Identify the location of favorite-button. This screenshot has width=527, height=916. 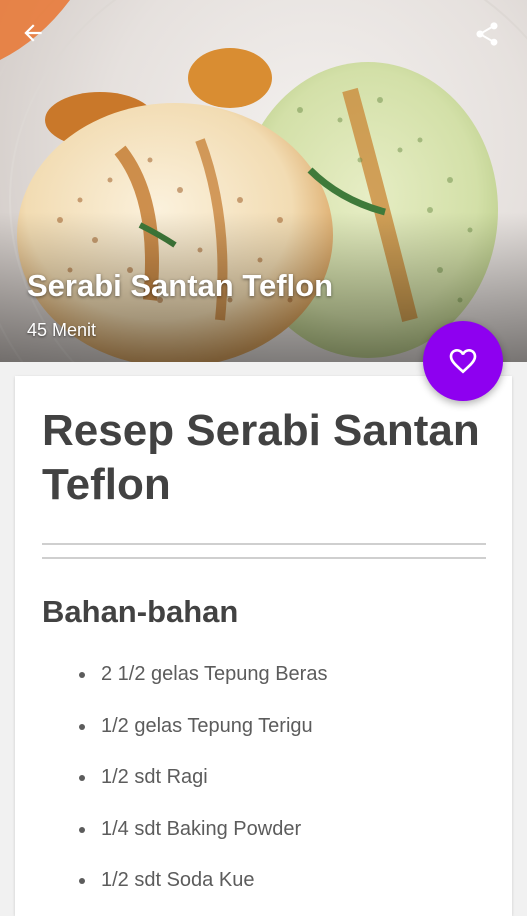
(463, 361).